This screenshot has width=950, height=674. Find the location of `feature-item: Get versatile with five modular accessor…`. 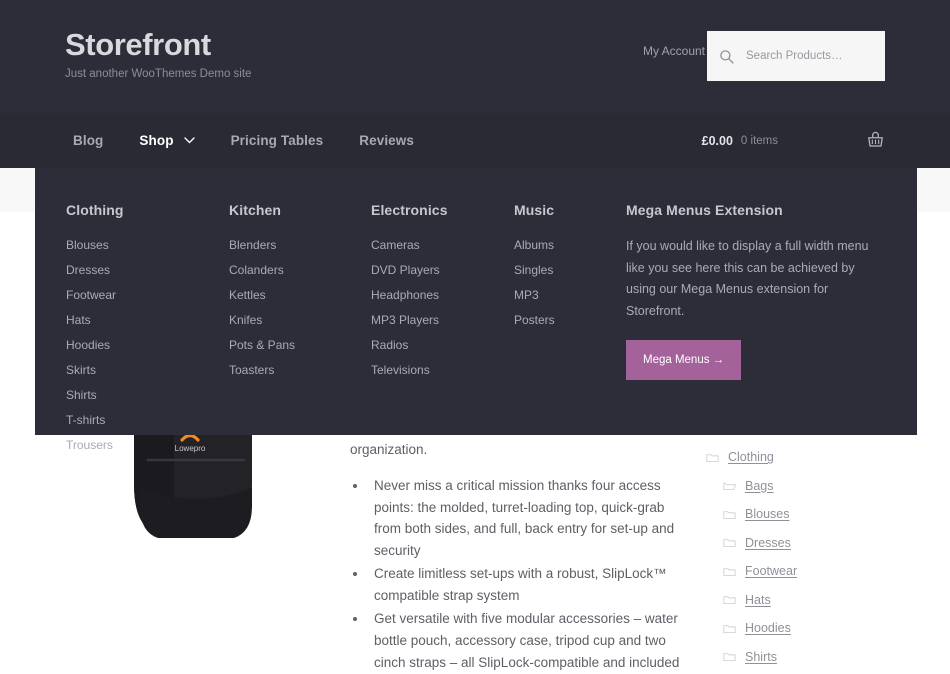

feature-item: Get versatile with five modular accessor… is located at coordinates (524, 641).